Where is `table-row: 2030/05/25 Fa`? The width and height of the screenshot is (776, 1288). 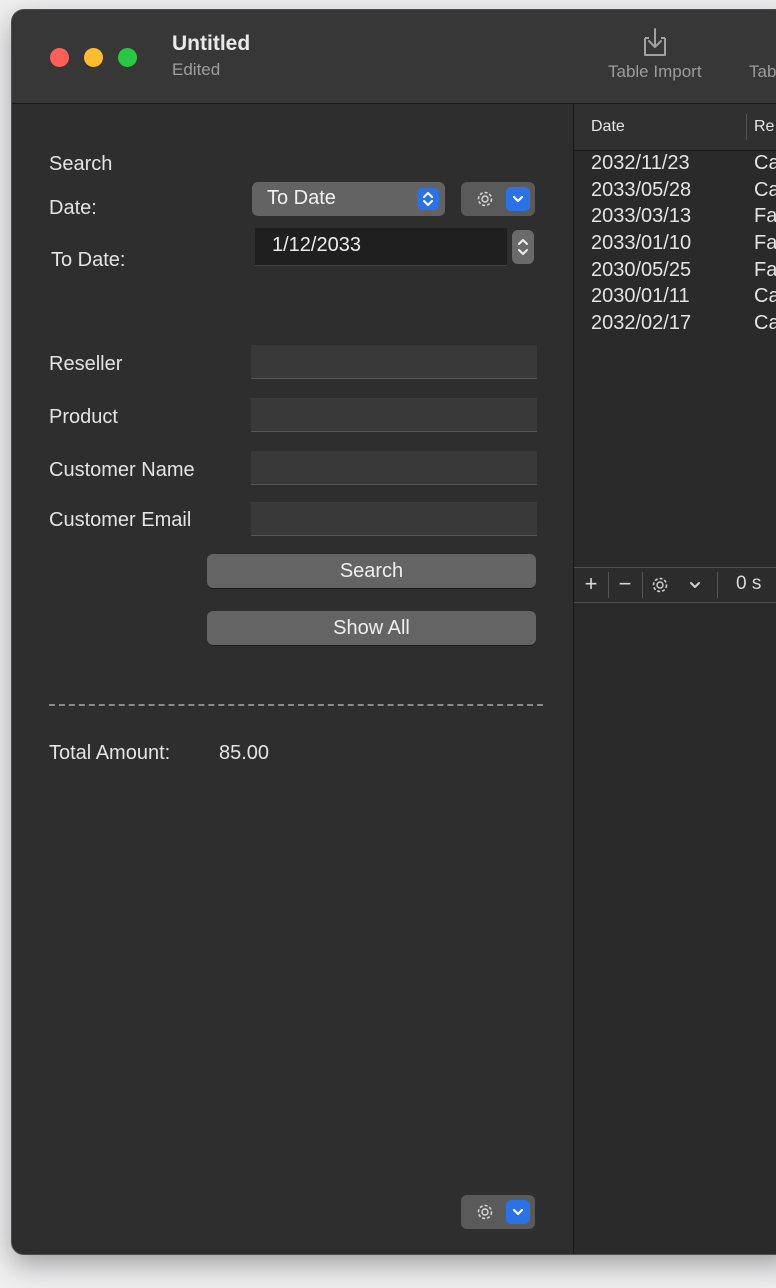 table-row: 2030/05/25 Fa is located at coordinates (675, 271).